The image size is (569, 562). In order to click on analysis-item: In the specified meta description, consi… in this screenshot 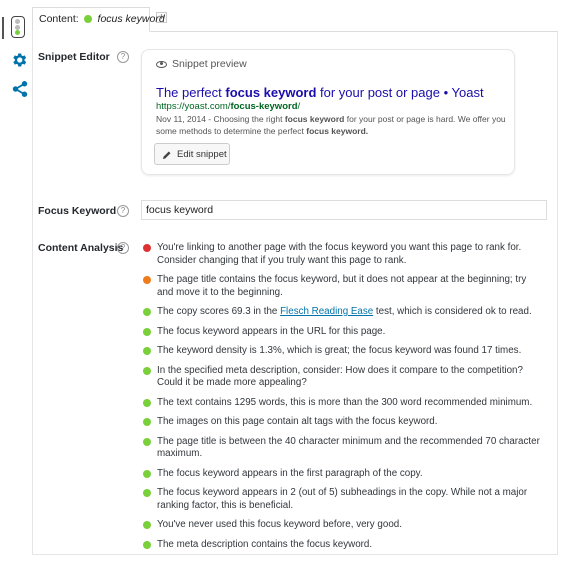, I will do `click(342, 377)`.